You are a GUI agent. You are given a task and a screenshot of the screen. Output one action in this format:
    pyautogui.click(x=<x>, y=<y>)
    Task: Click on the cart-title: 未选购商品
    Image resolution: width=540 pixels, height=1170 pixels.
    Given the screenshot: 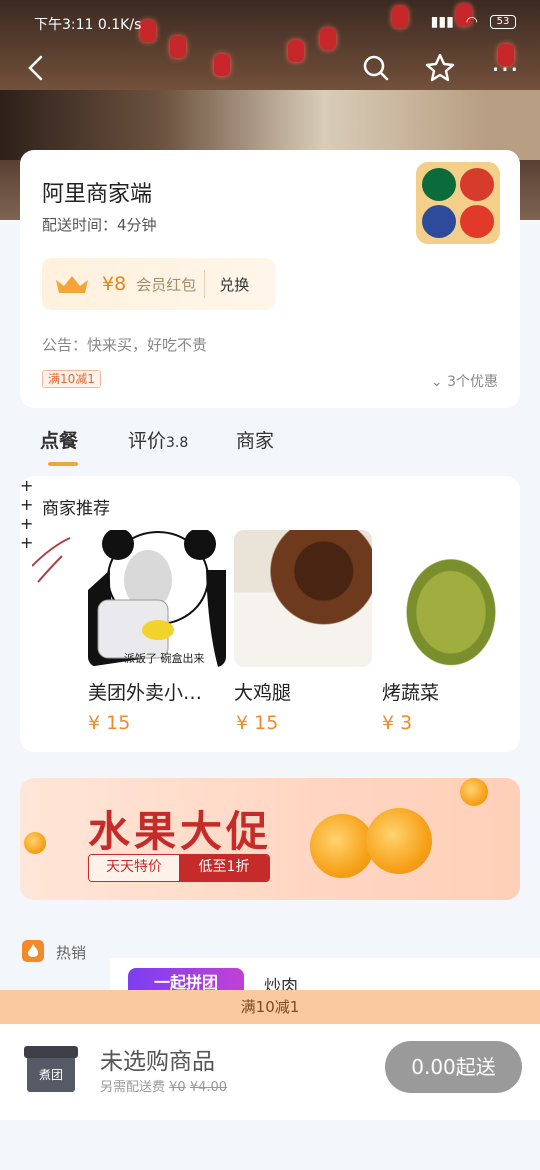 What is the action you would take?
    pyautogui.click(x=157, y=1062)
    